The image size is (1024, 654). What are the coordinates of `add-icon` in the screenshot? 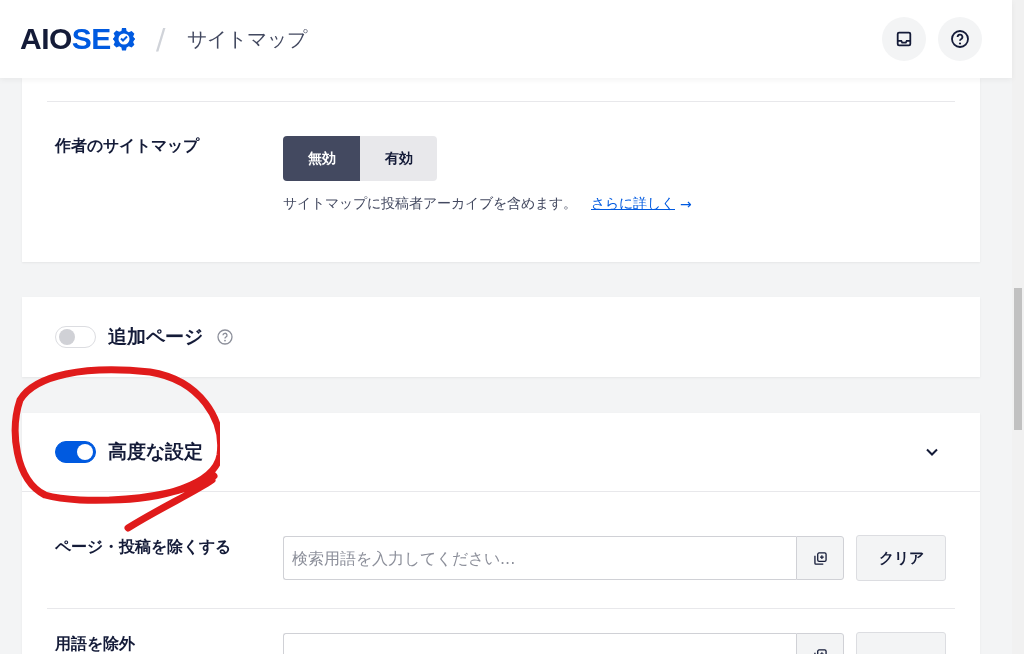 It's located at (820, 558).